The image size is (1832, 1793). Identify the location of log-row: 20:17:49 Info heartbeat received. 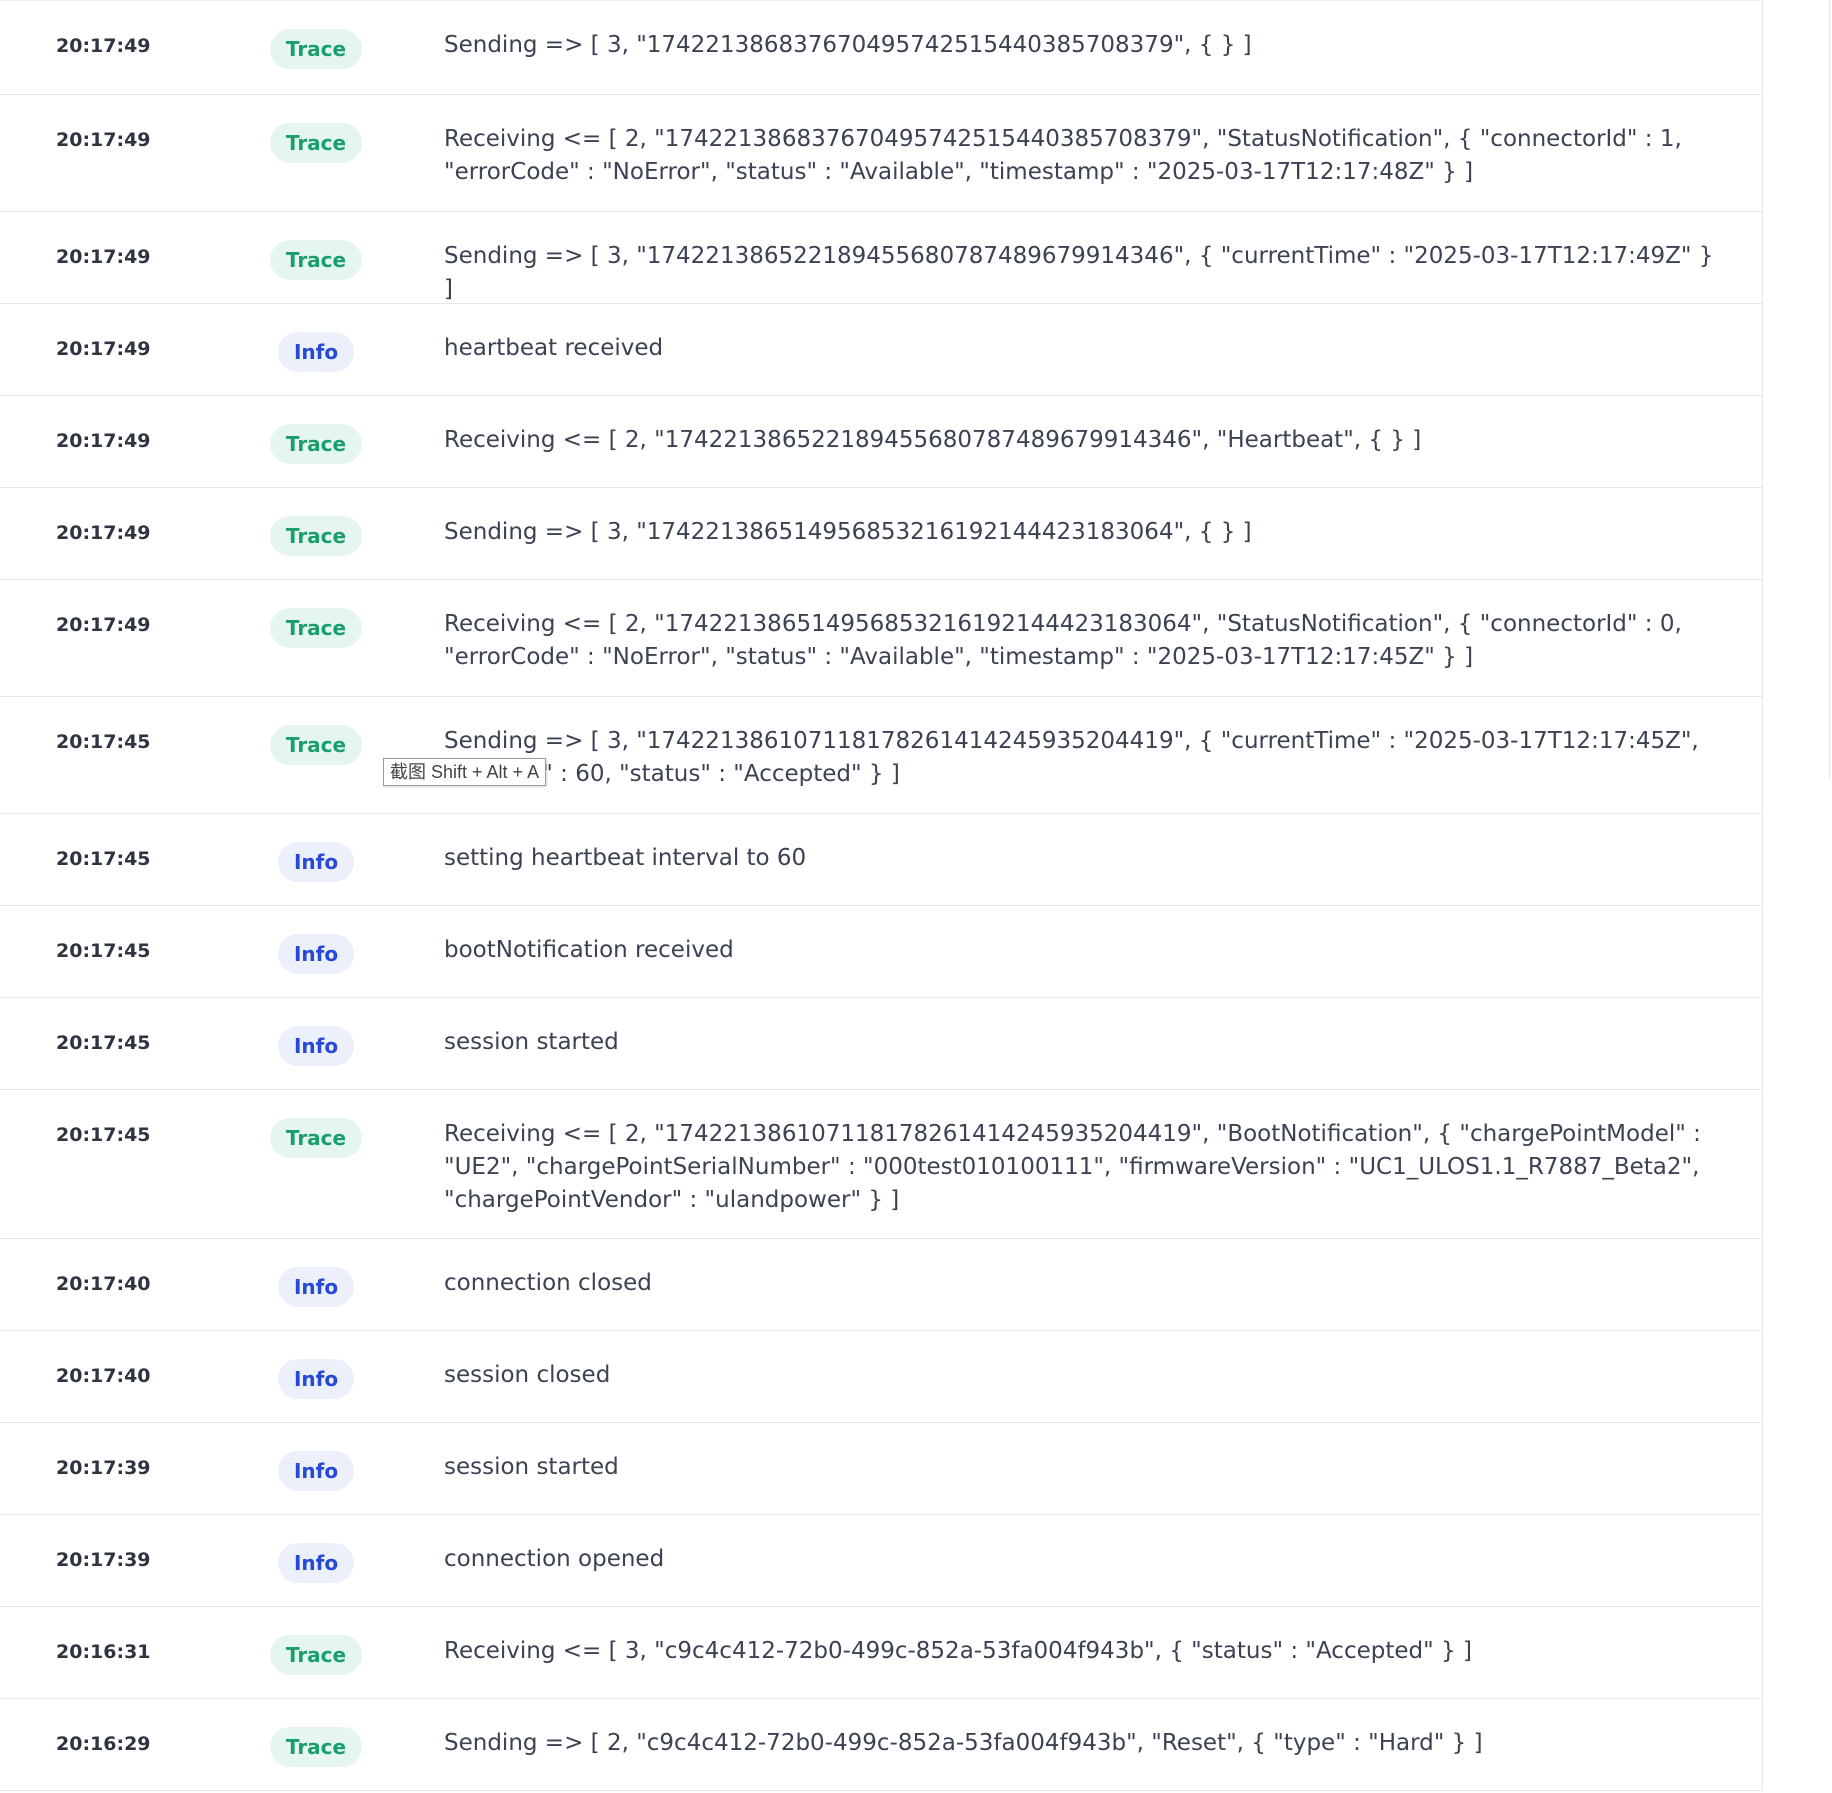
(881, 350).